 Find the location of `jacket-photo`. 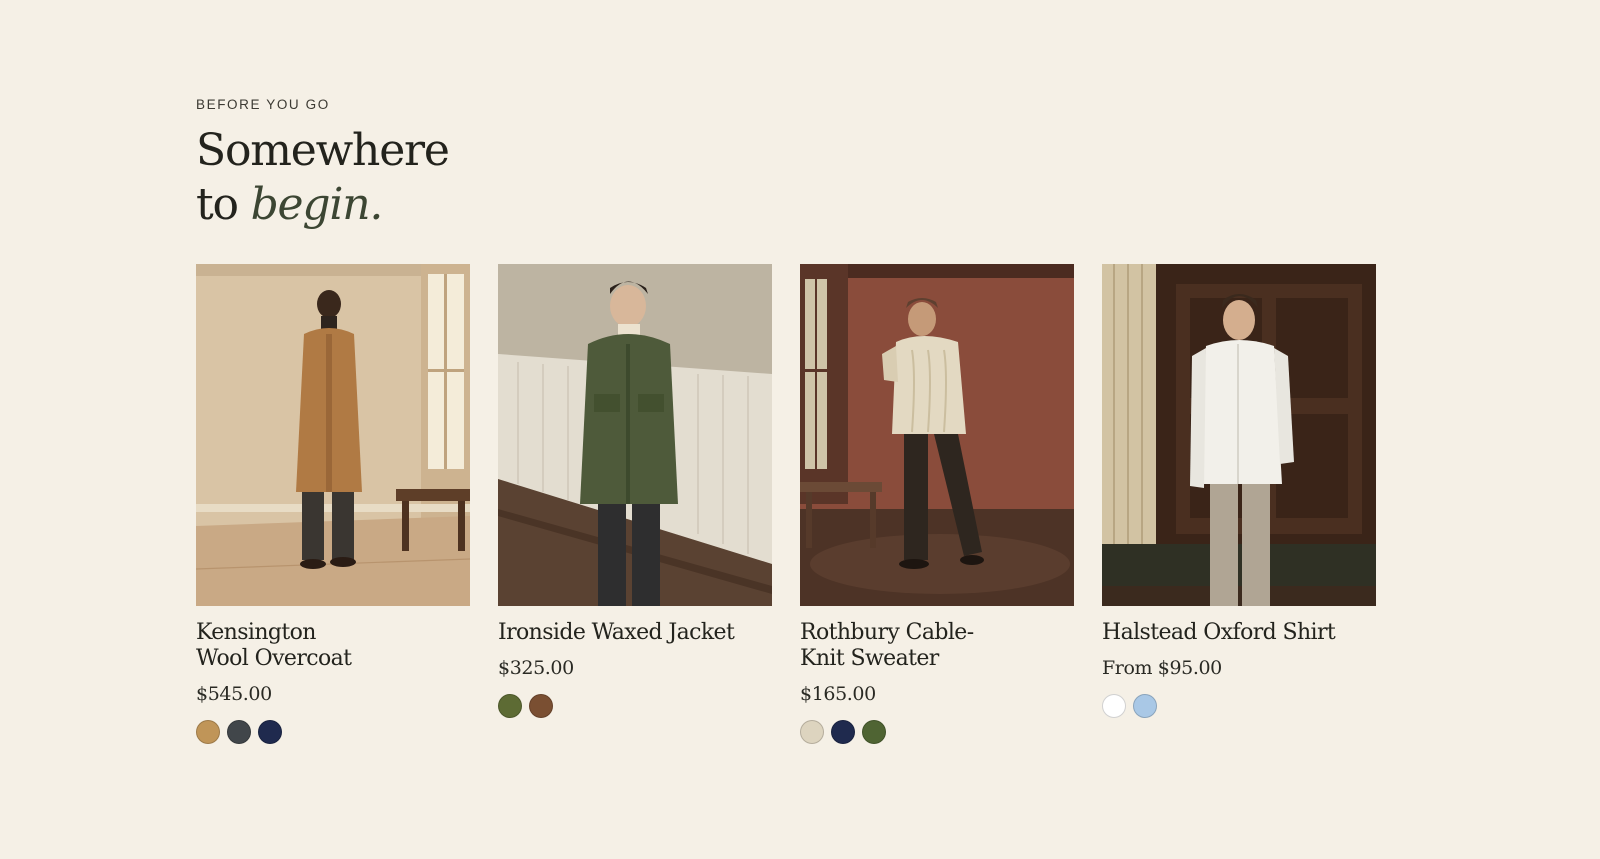

jacket-photo is located at coordinates (635, 435).